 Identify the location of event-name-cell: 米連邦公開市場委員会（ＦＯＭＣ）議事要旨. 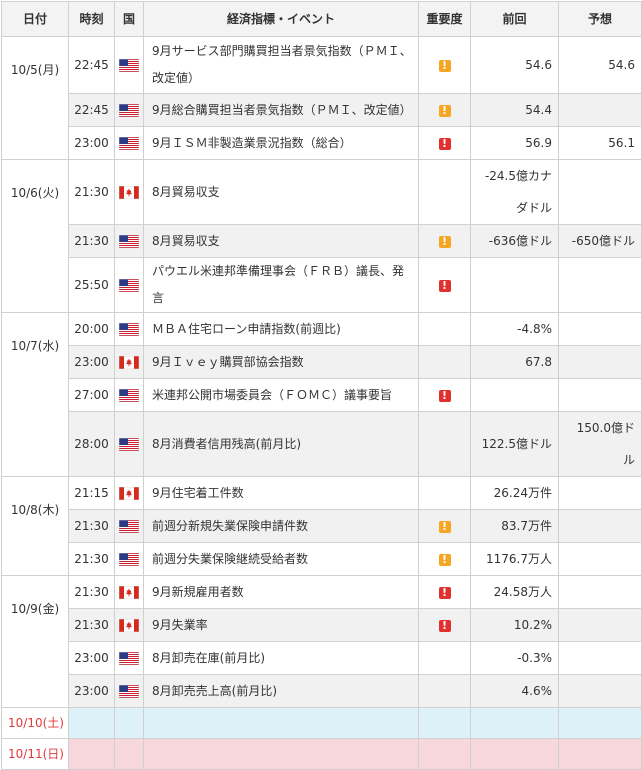
(281, 395).